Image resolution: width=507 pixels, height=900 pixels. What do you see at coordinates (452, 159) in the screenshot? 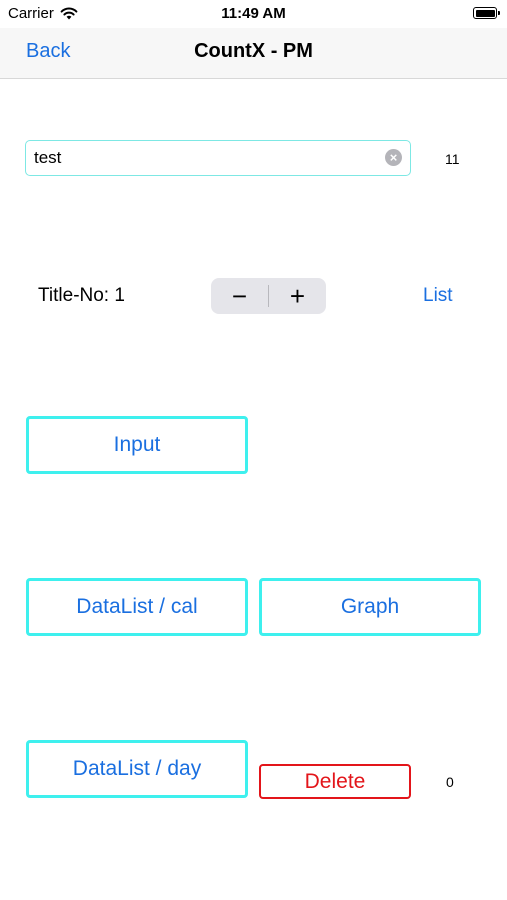
I see `text-count-label: 11` at bounding box center [452, 159].